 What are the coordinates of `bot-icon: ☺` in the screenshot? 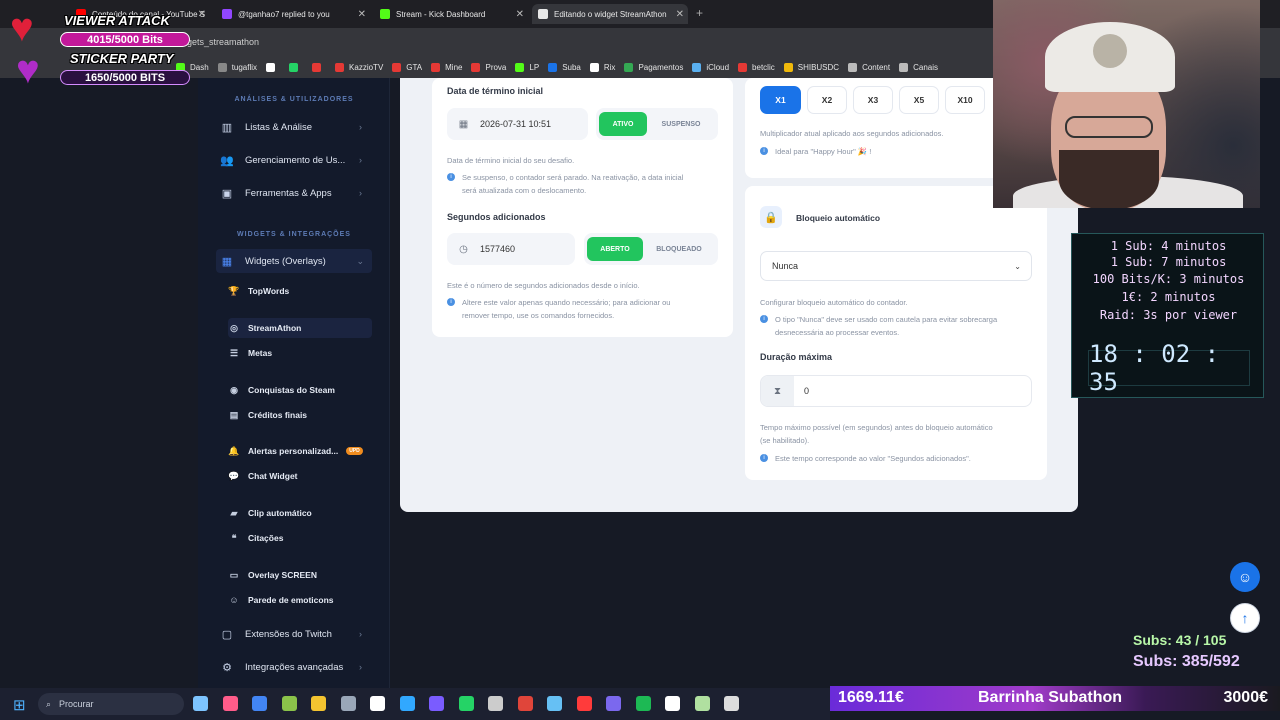 It's located at (1245, 577).